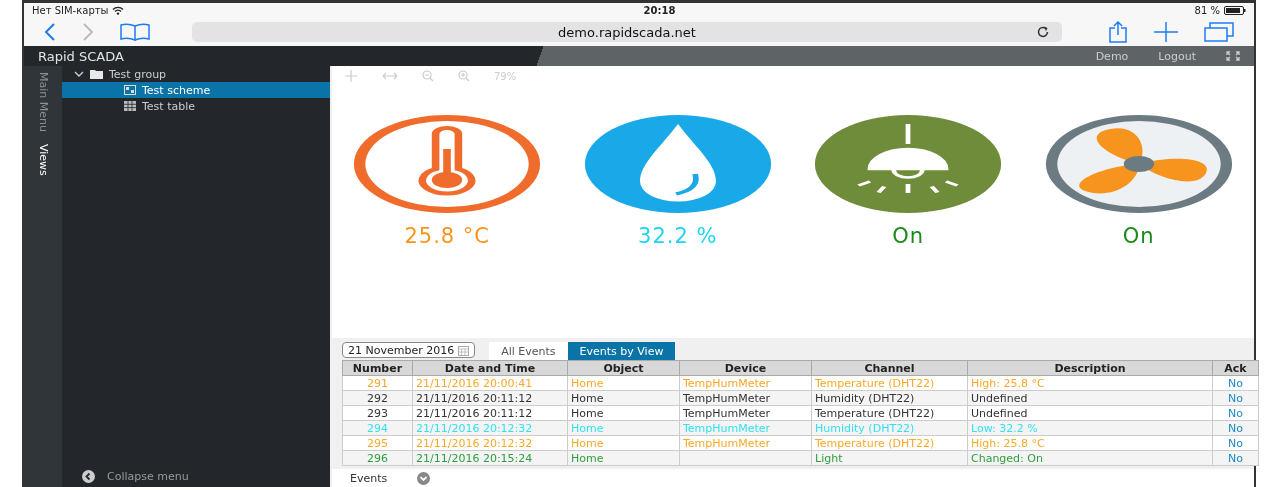 This screenshot has height=487, width=1276. Describe the element at coordinates (627, 32) in the screenshot. I see `address-bar: demo.rapidscada.net` at that location.